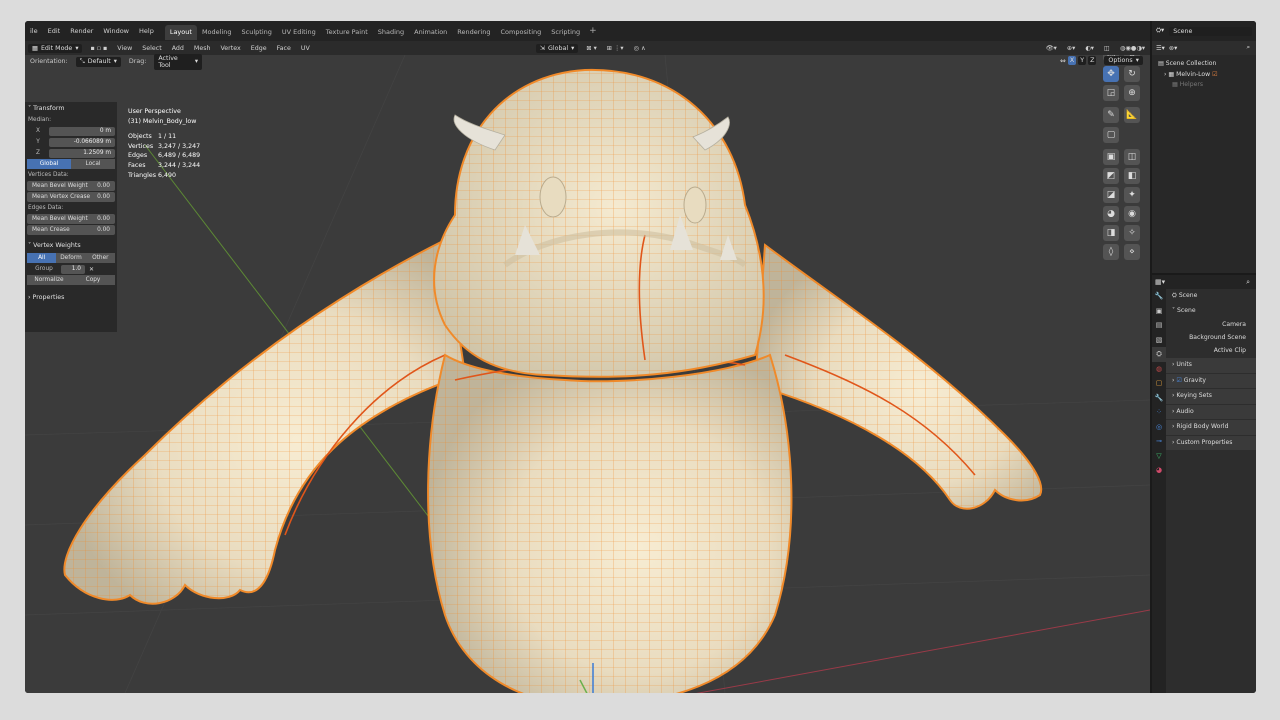  What do you see at coordinates (49, 164) in the screenshot?
I see `global-button: Global` at bounding box center [49, 164].